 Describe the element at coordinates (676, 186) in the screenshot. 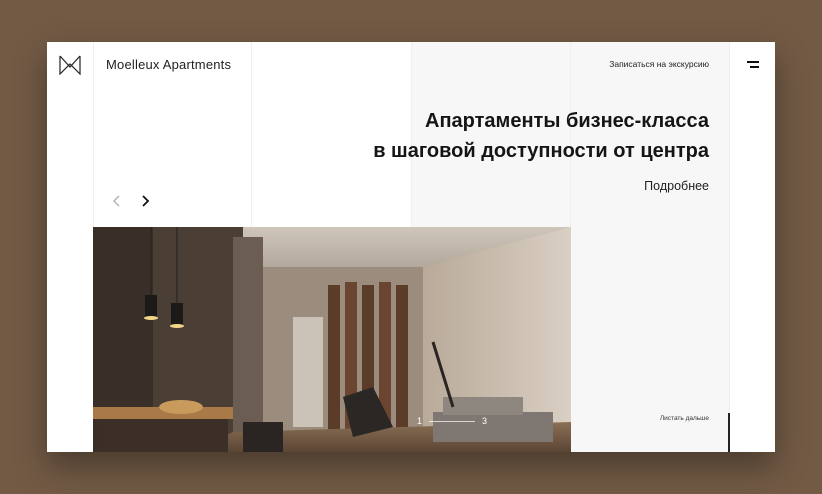

I see `more-link: Подробнее` at that location.